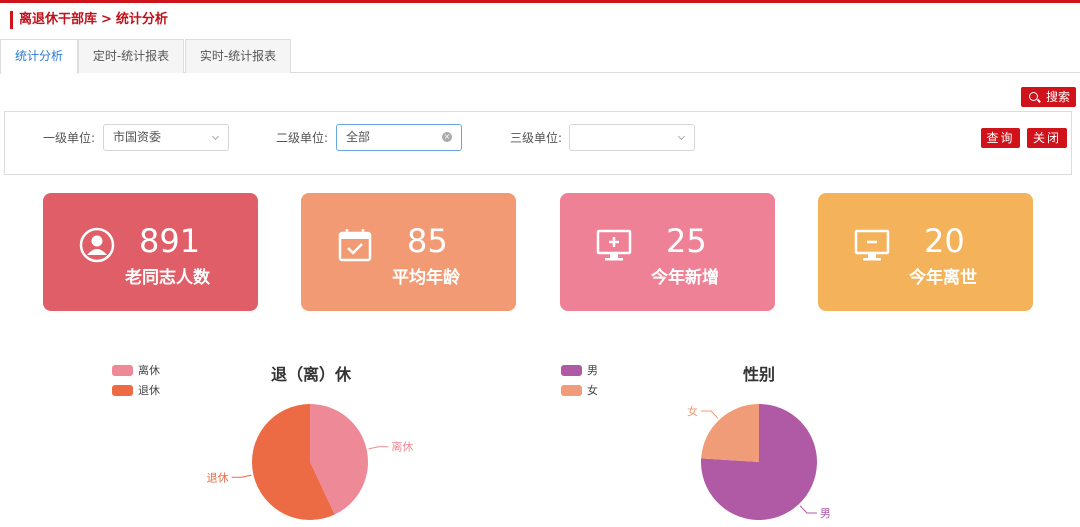  I want to click on stat-label: 平均年龄, so click(426, 278).